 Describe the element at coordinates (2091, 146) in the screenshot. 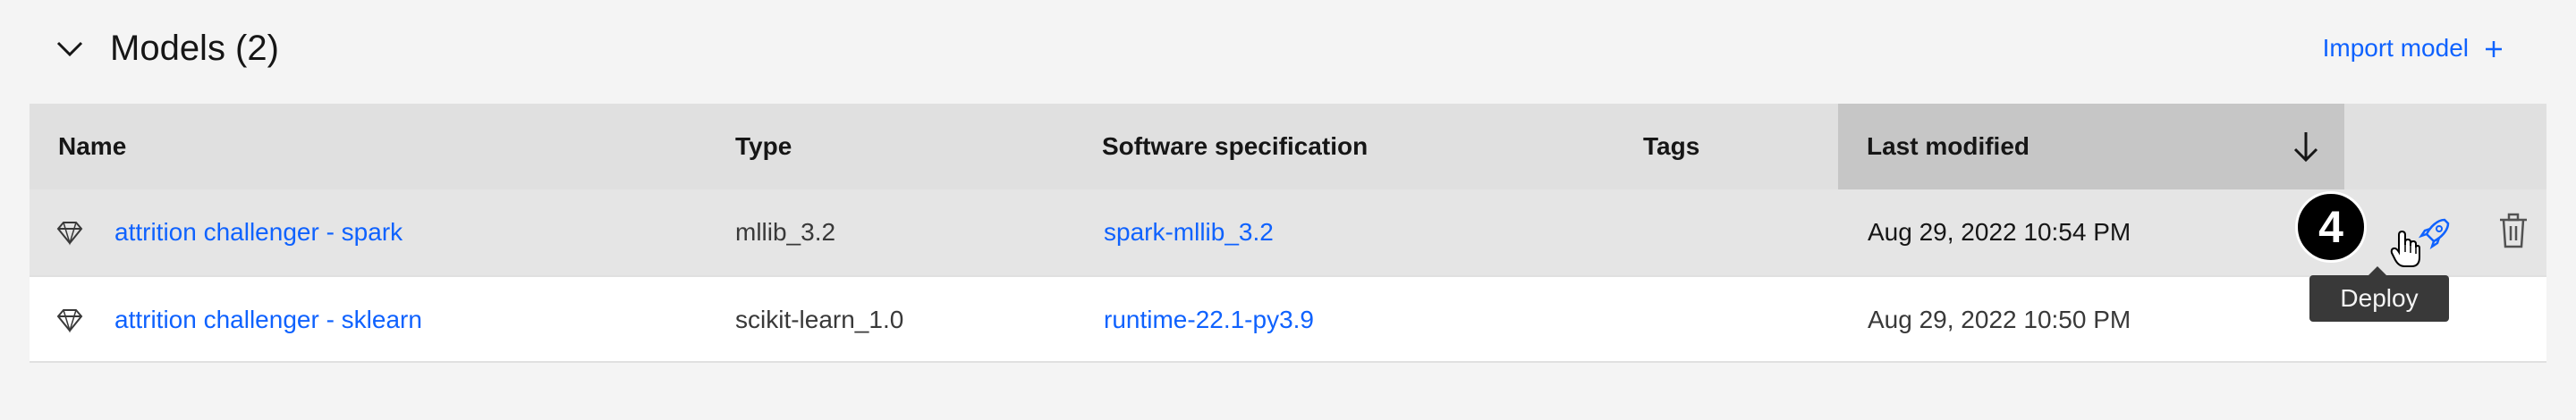

I see `column-header-last-modified: Last modified` at that location.